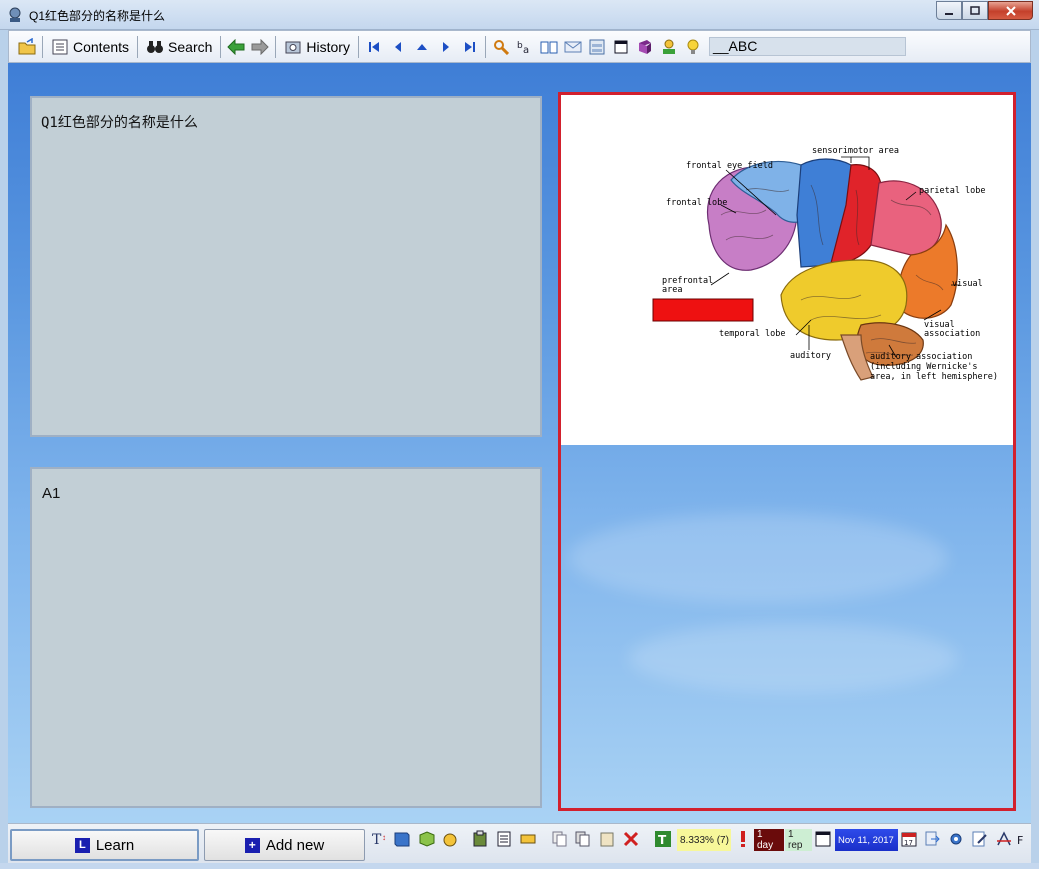  I want to click on progress-percent: 8.333%, so click(697, 840).